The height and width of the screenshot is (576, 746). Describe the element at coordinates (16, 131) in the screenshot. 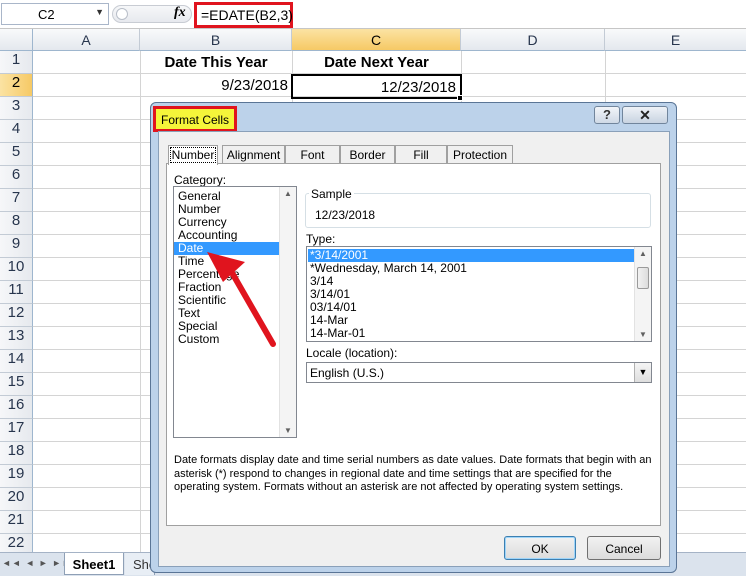

I see `row-header: 4` at that location.